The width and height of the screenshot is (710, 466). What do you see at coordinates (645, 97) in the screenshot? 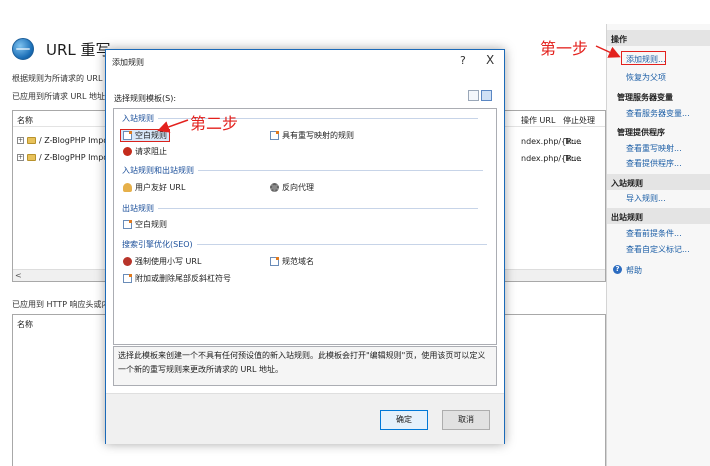
I see `manage-server-variables-heading: 管理服务器变量` at bounding box center [645, 97].